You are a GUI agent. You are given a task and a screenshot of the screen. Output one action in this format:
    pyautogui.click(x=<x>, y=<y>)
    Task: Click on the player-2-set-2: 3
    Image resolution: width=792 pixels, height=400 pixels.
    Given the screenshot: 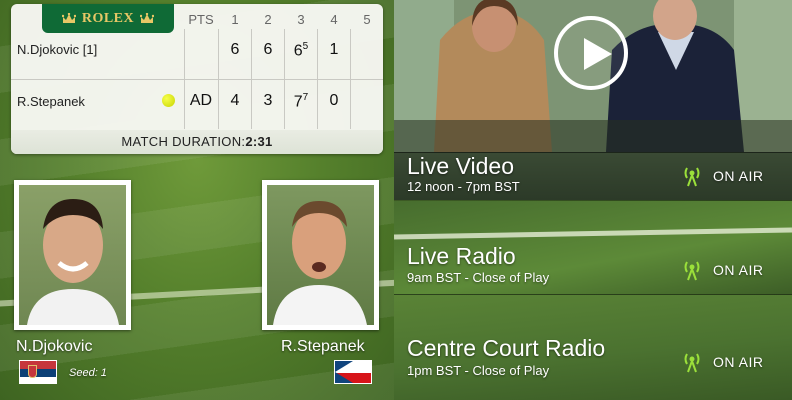 What is the action you would take?
    pyautogui.click(x=268, y=100)
    